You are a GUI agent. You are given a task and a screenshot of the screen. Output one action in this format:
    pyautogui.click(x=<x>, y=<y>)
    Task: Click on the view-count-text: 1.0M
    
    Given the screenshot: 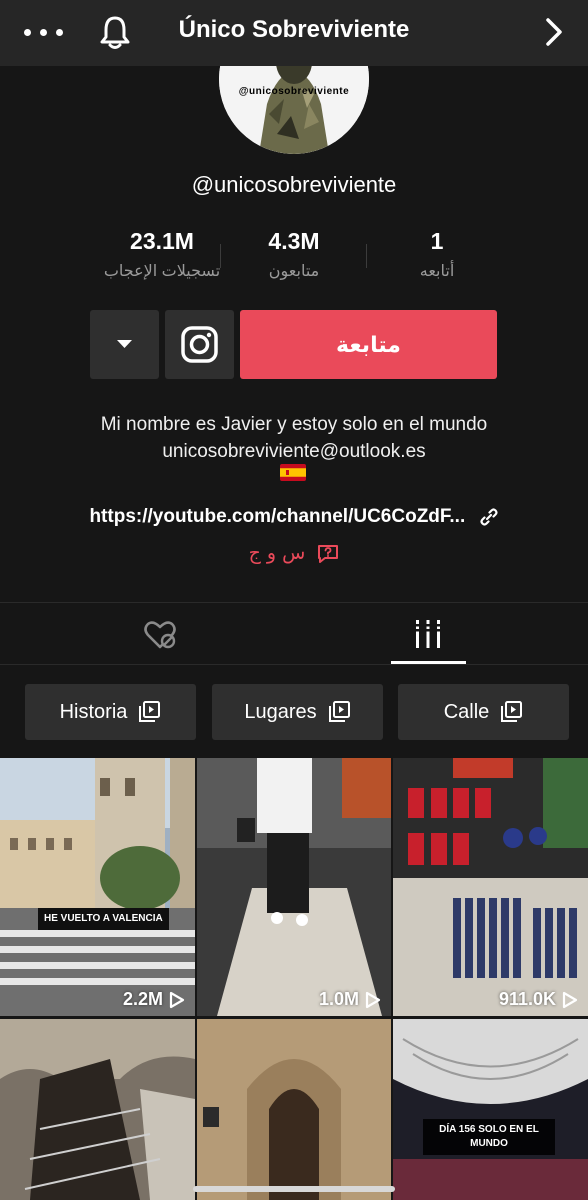 What is the action you would take?
    pyautogui.click(x=338, y=999)
    